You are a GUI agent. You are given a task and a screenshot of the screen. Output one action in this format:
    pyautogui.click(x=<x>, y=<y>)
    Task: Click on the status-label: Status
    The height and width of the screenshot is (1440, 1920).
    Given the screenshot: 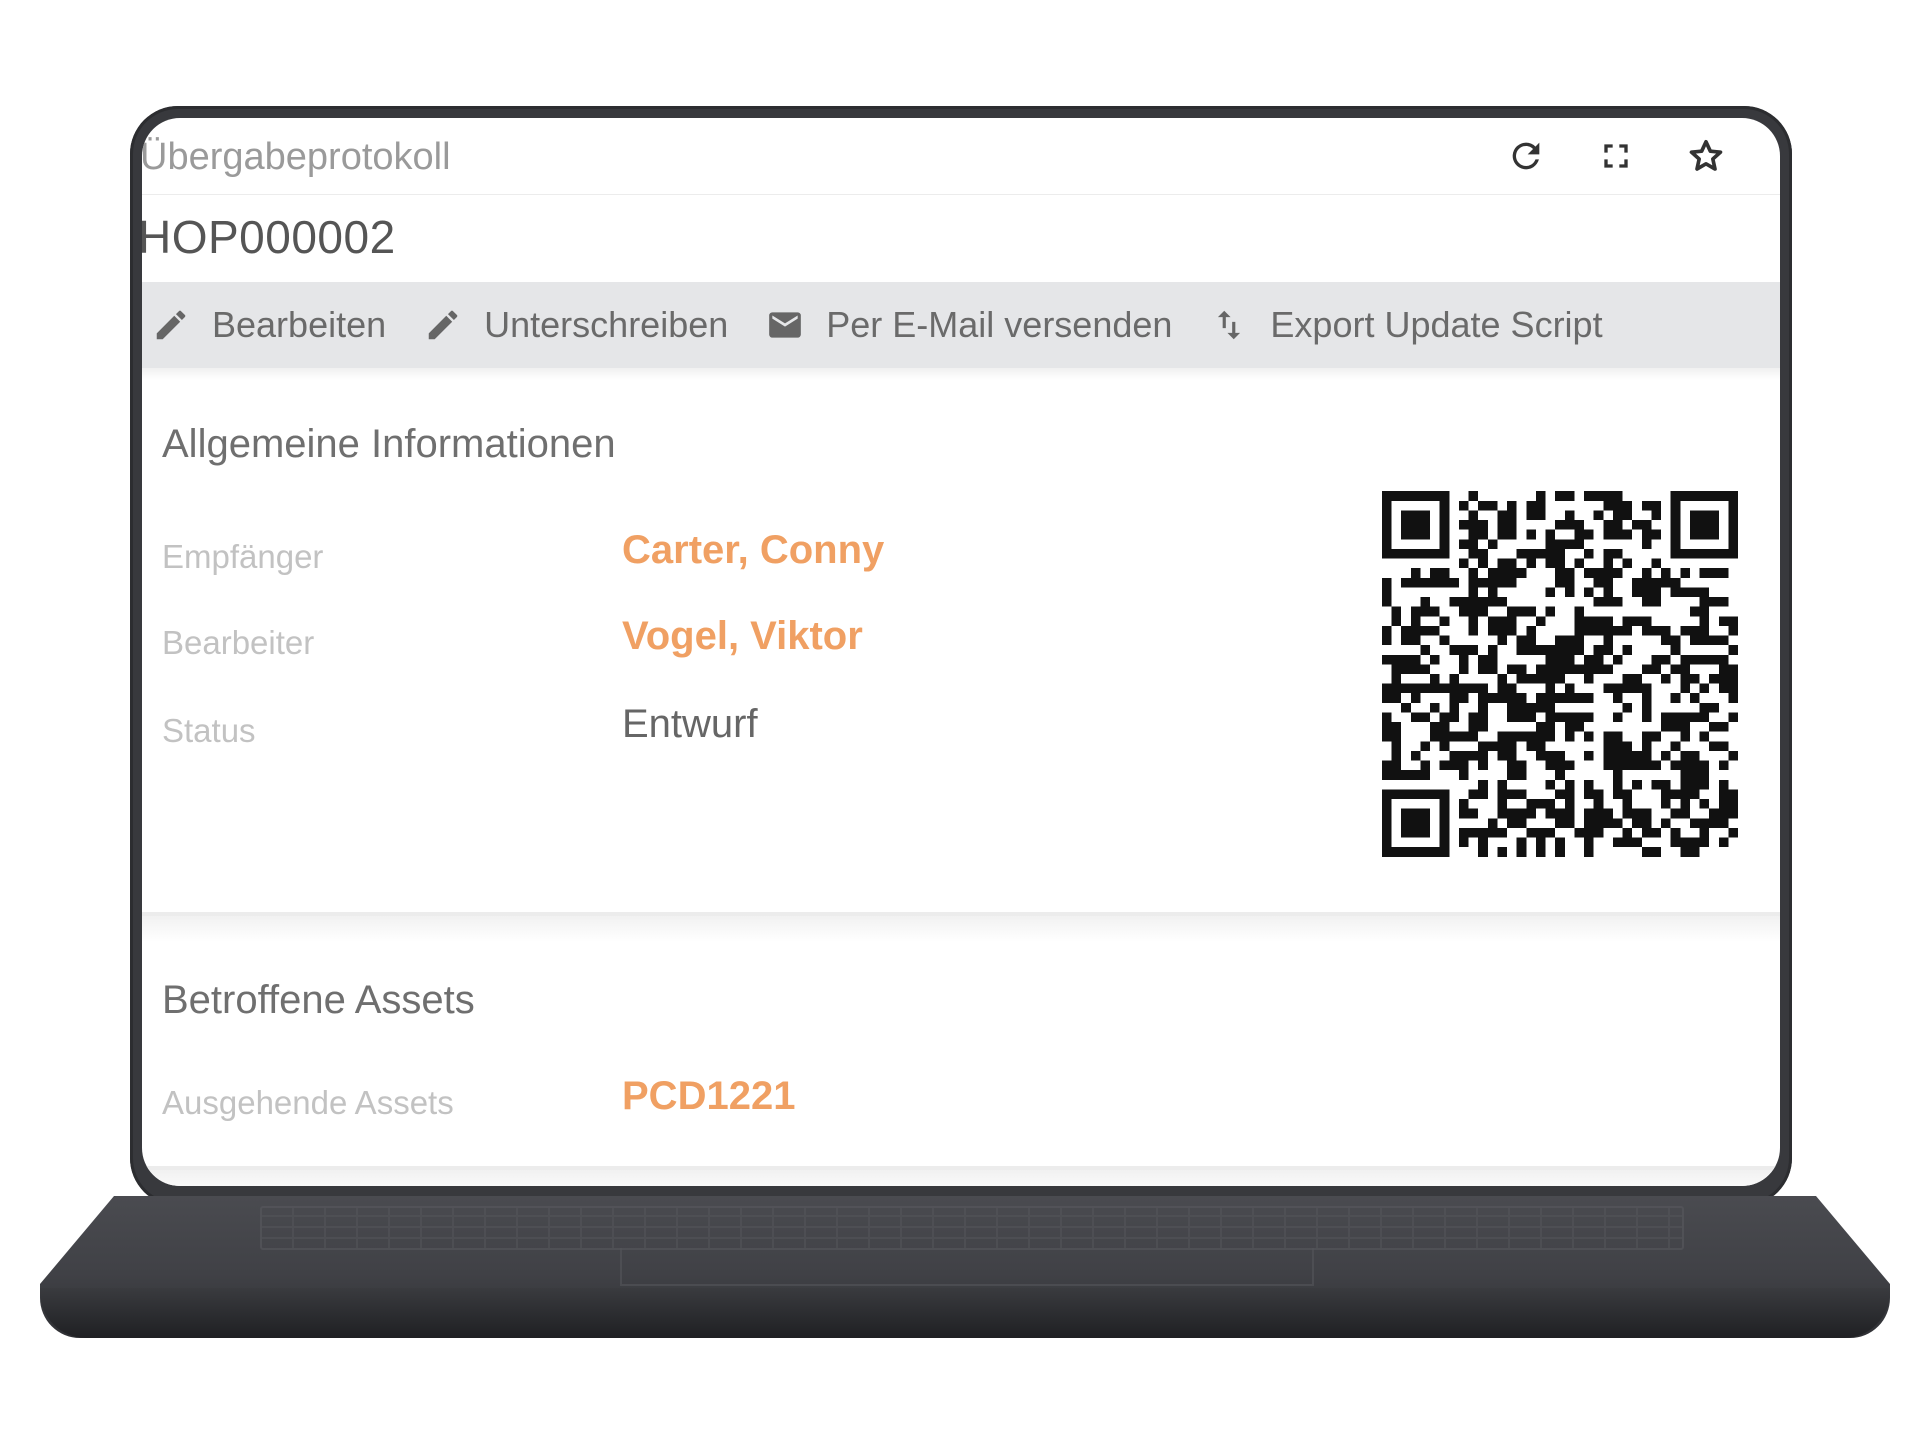 What is the action you would take?
    pyautogui.click(x=209, y=730)
    